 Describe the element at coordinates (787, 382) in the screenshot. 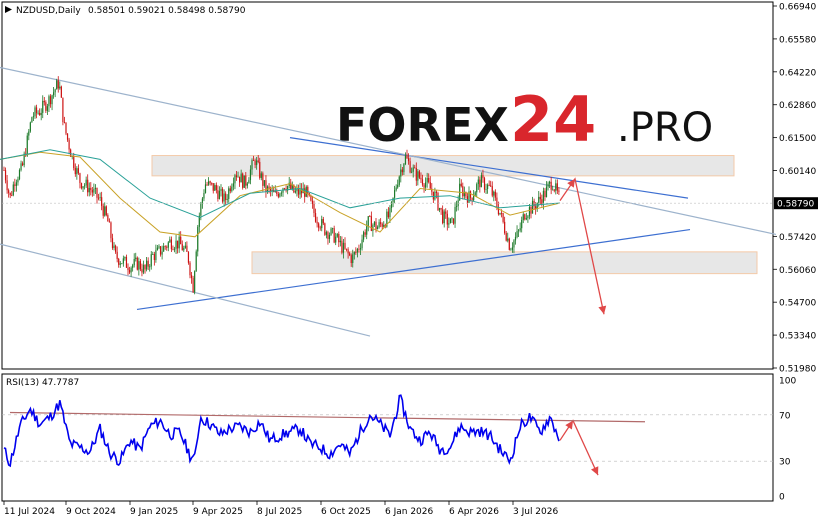

I see `rsi-axis-label: 100` at that location.